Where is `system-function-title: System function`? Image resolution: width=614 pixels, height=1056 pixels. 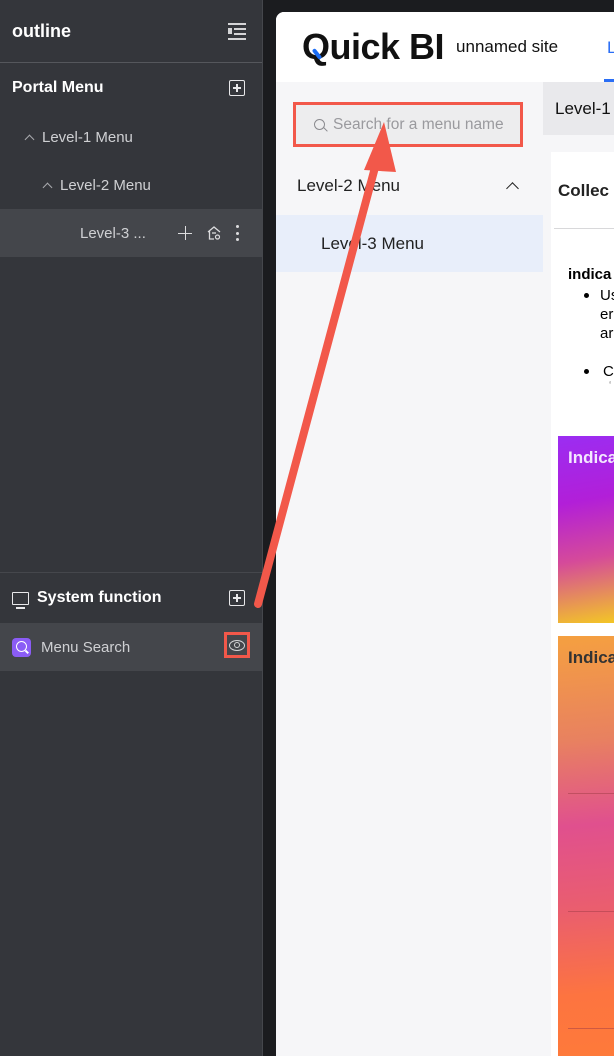
system-function-title: System function is located at coordinates (99, 597).